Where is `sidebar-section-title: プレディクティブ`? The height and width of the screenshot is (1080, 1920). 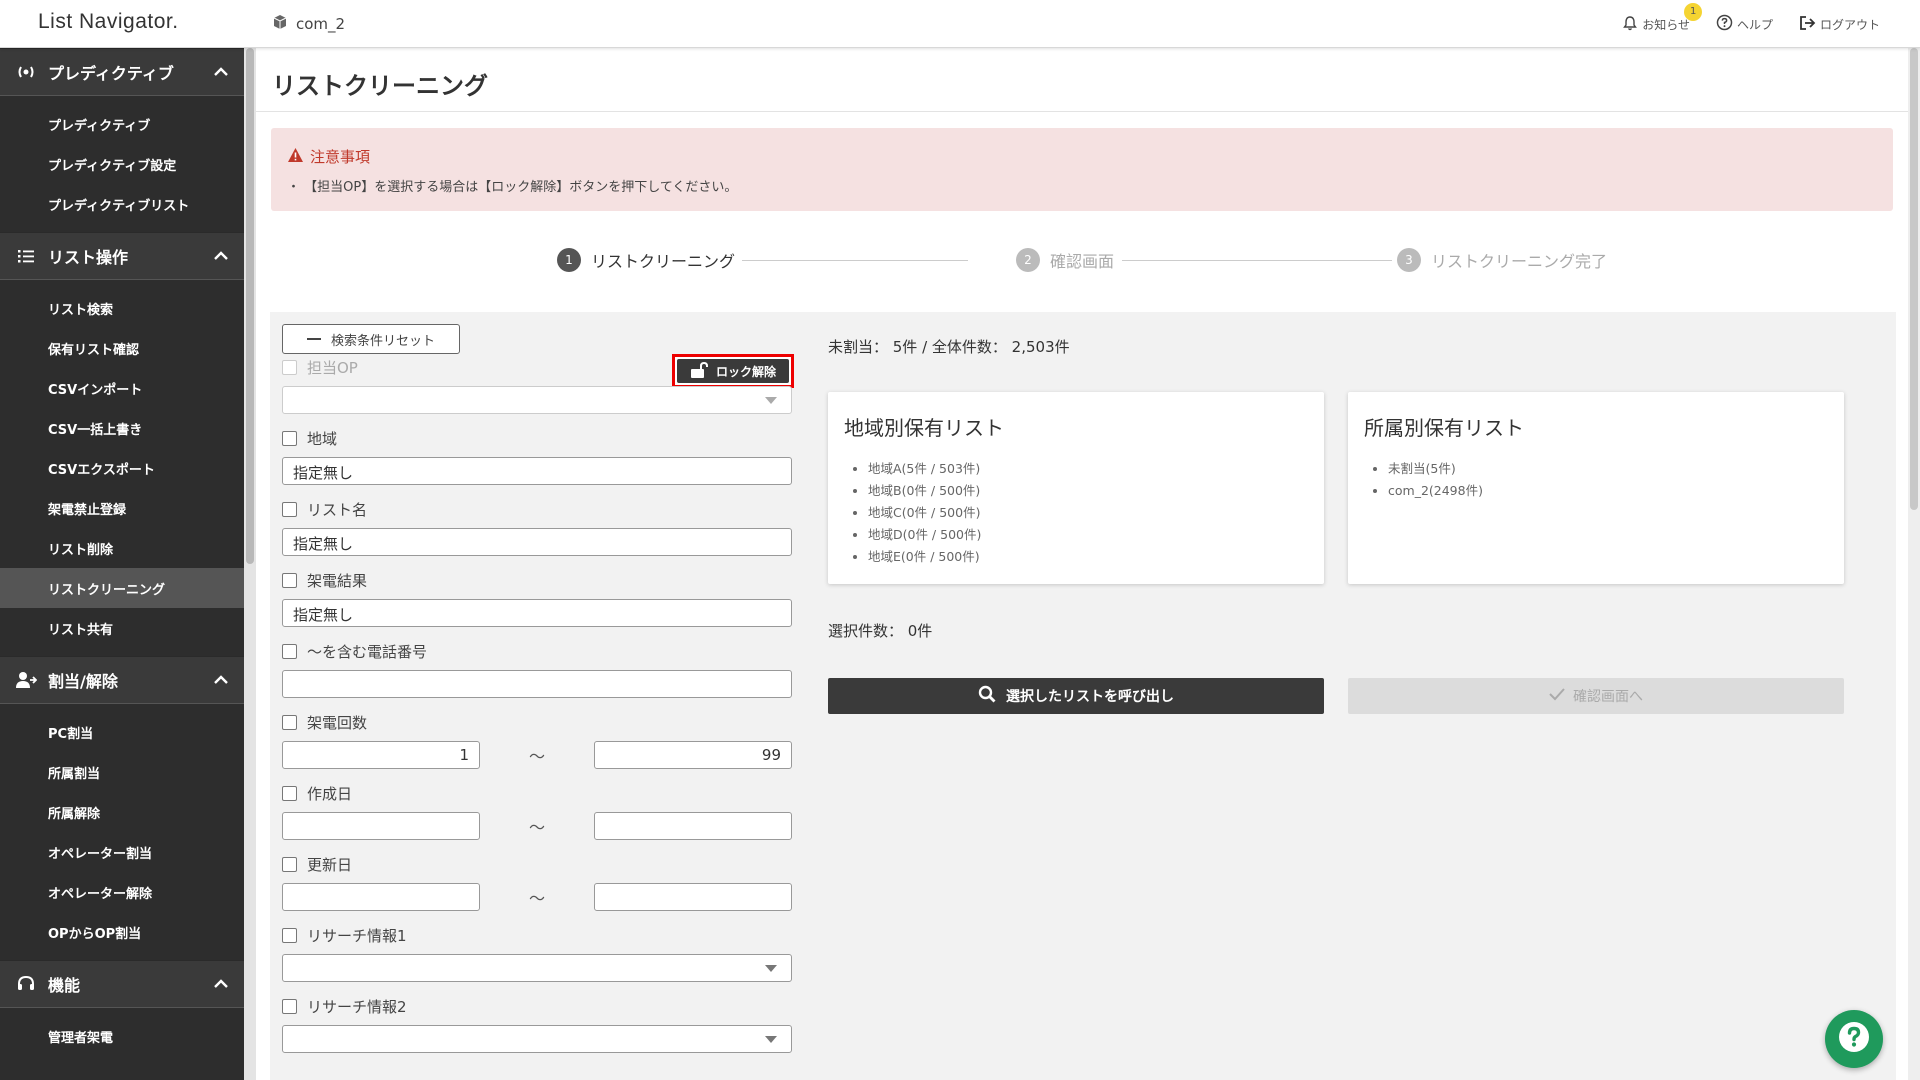 sidebar-section-title: プレディクティブ is located at coordinates (111, 73).